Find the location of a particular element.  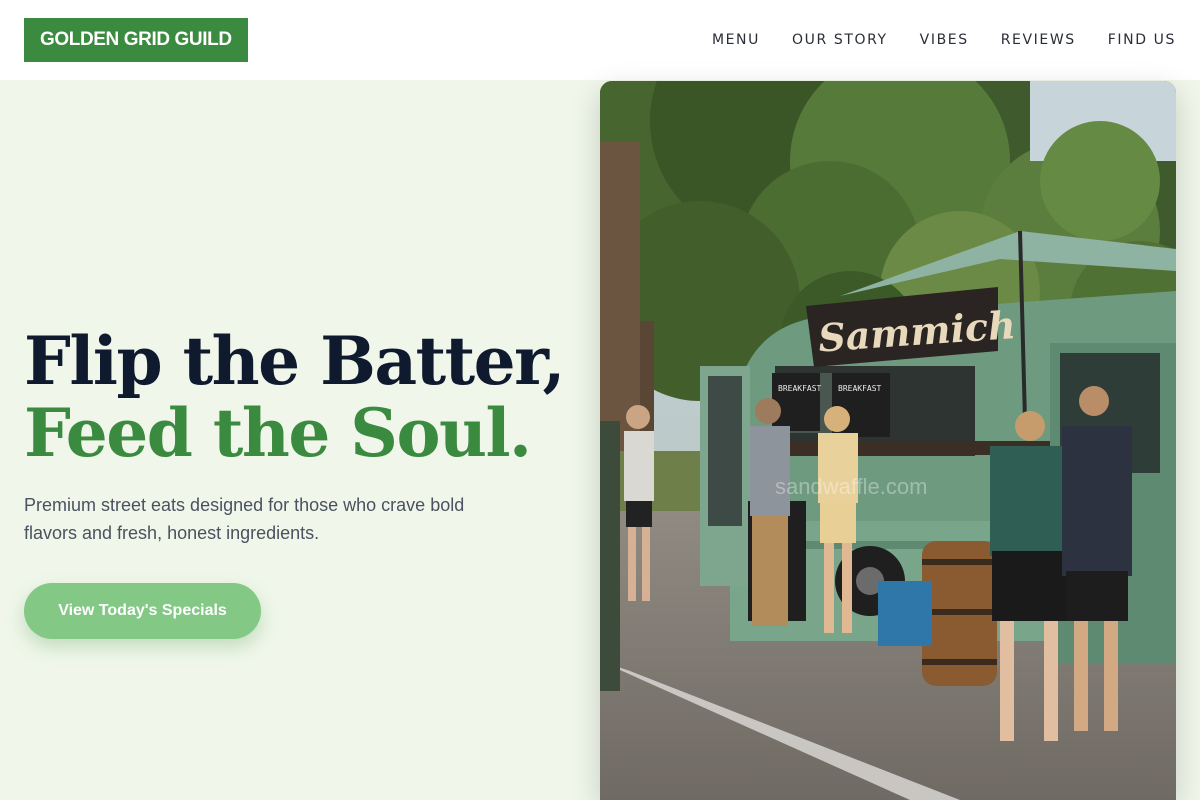

nav-link-vibes: VIBES is located at coordinates (944, 40).